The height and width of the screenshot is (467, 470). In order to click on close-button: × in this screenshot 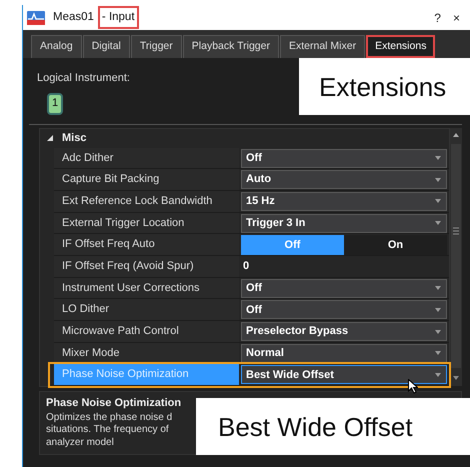, I will do `click(456, 17)`.